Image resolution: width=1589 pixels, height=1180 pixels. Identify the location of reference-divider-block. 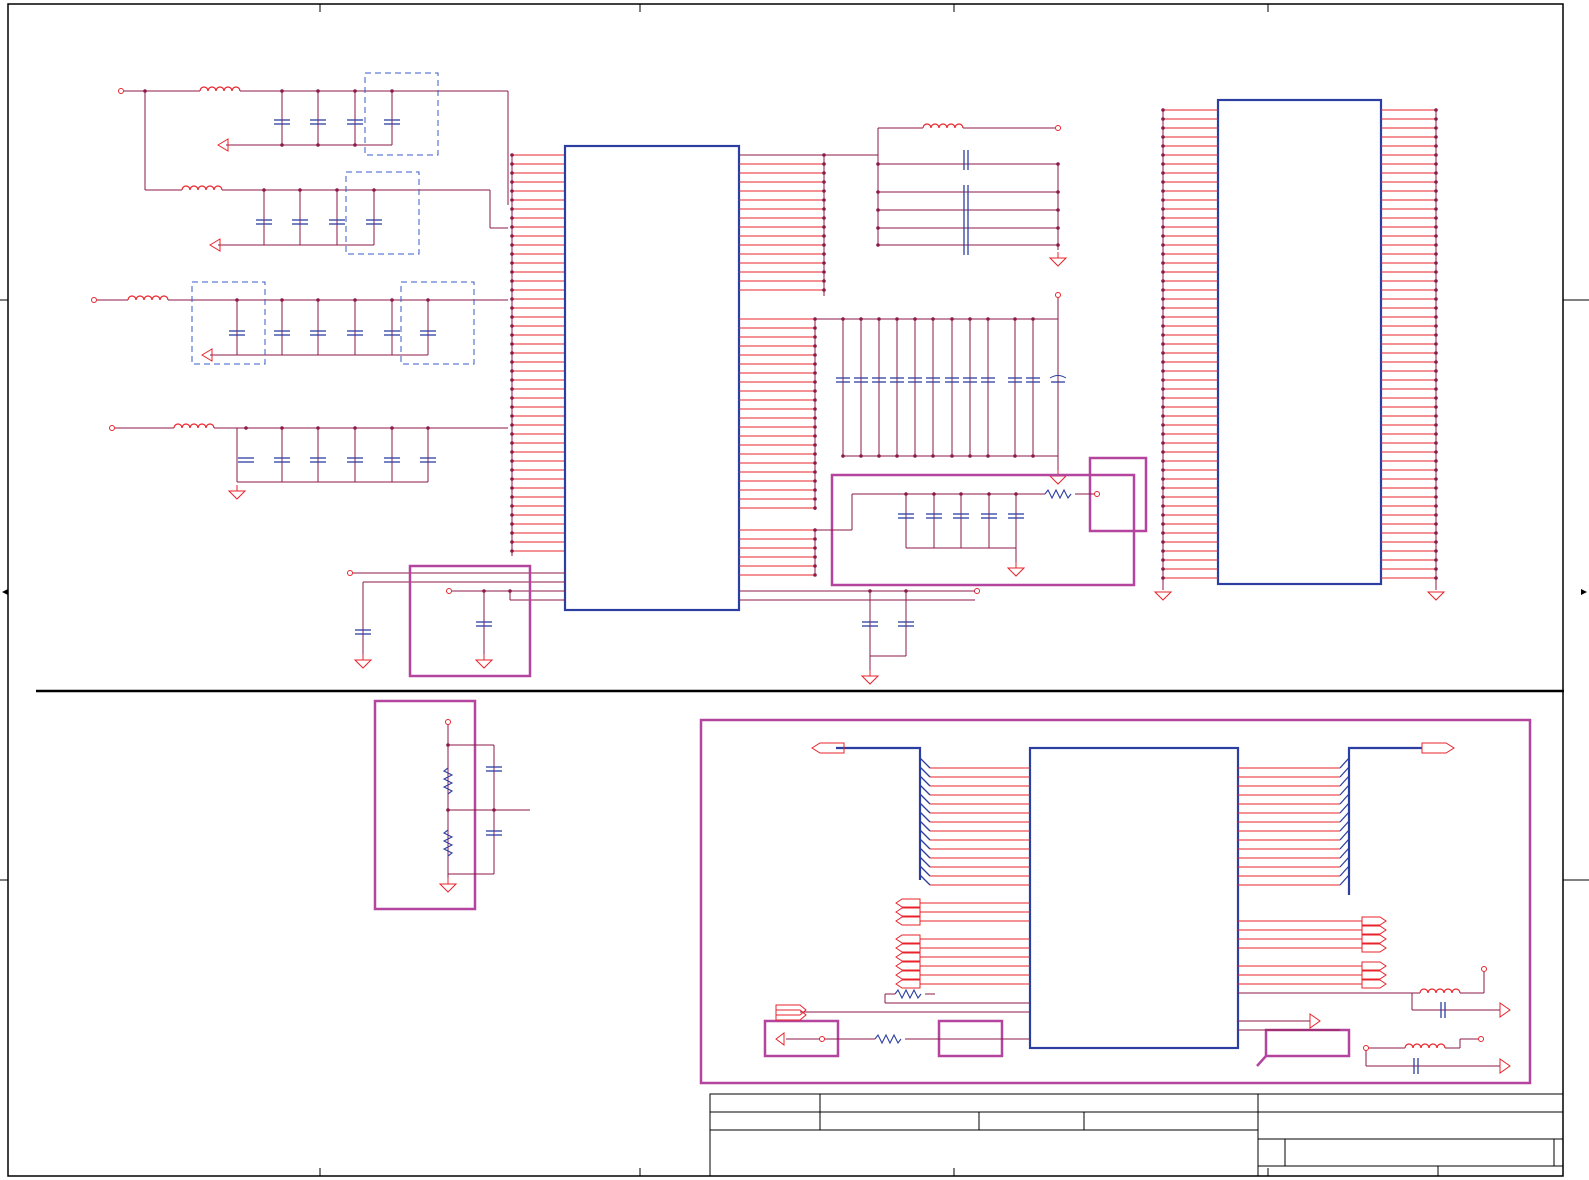
(451, 805).